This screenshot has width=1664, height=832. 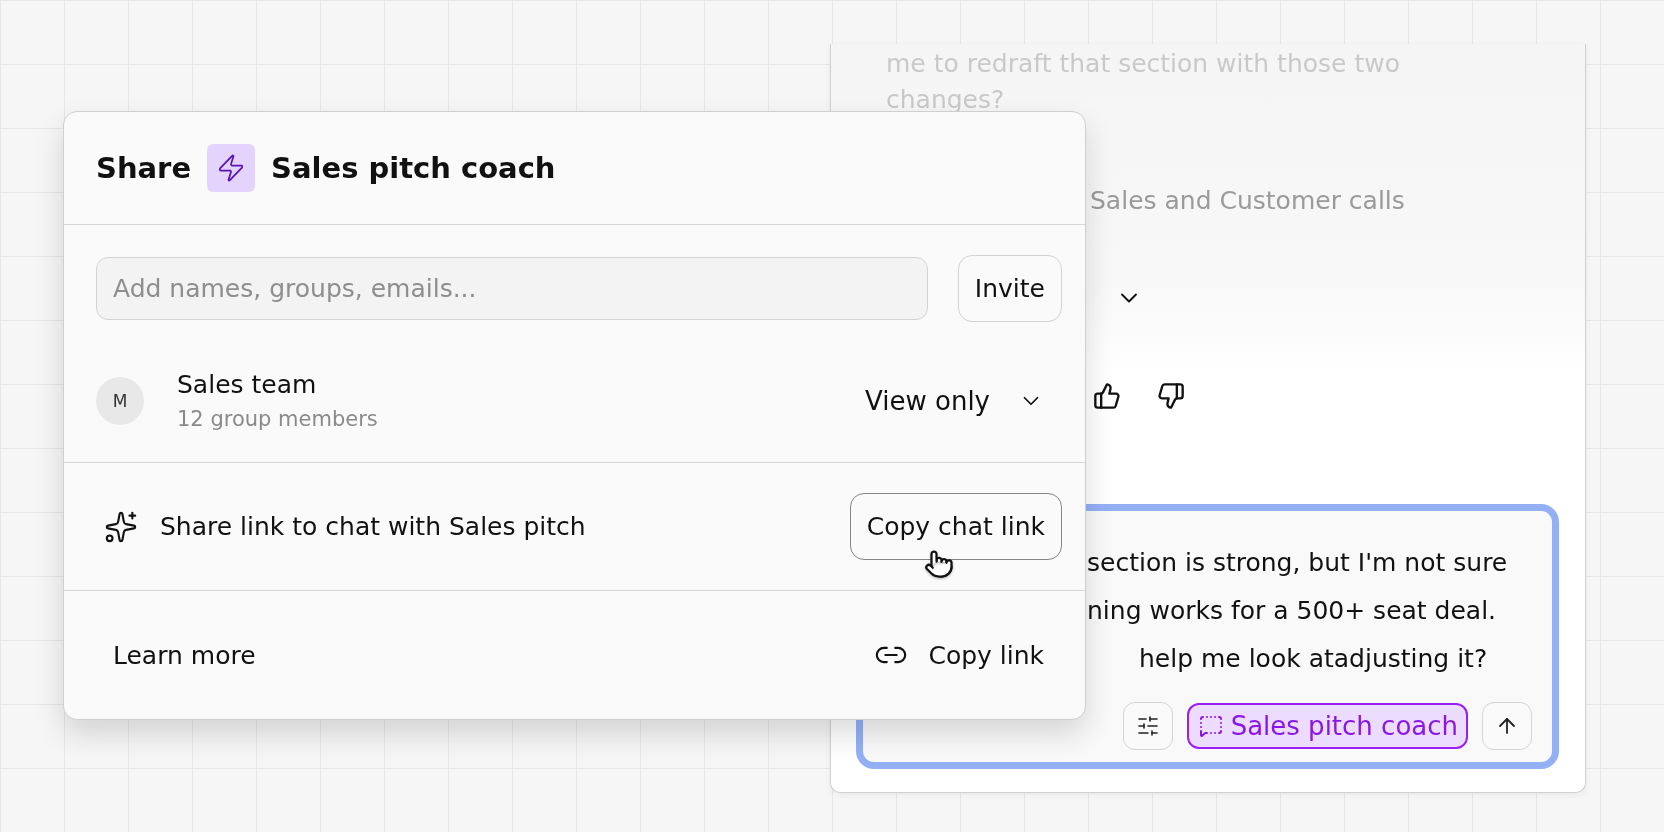 I want to click on thumbs-down-icon, so click(x=1171, y=396).